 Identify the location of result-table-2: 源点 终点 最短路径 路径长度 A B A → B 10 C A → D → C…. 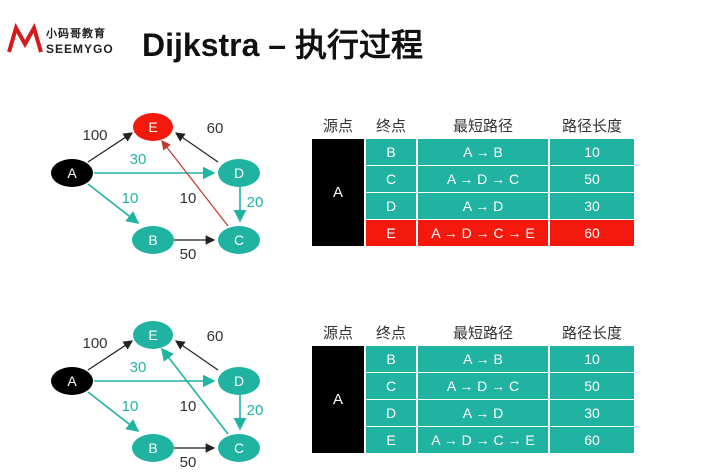
(473, 386).